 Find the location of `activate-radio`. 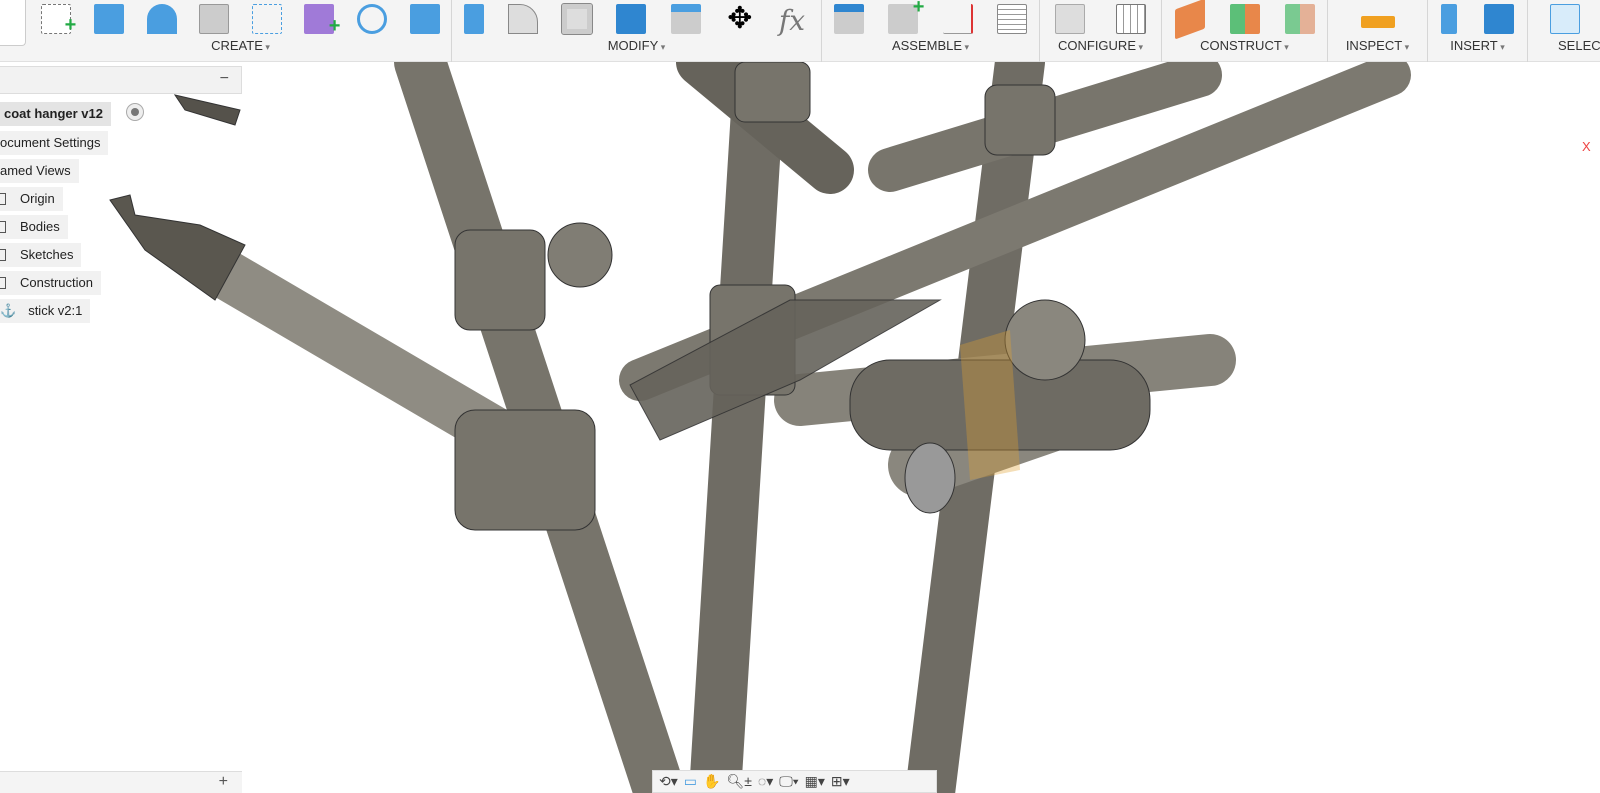

activate-radio is located at coordinates (135, 112).